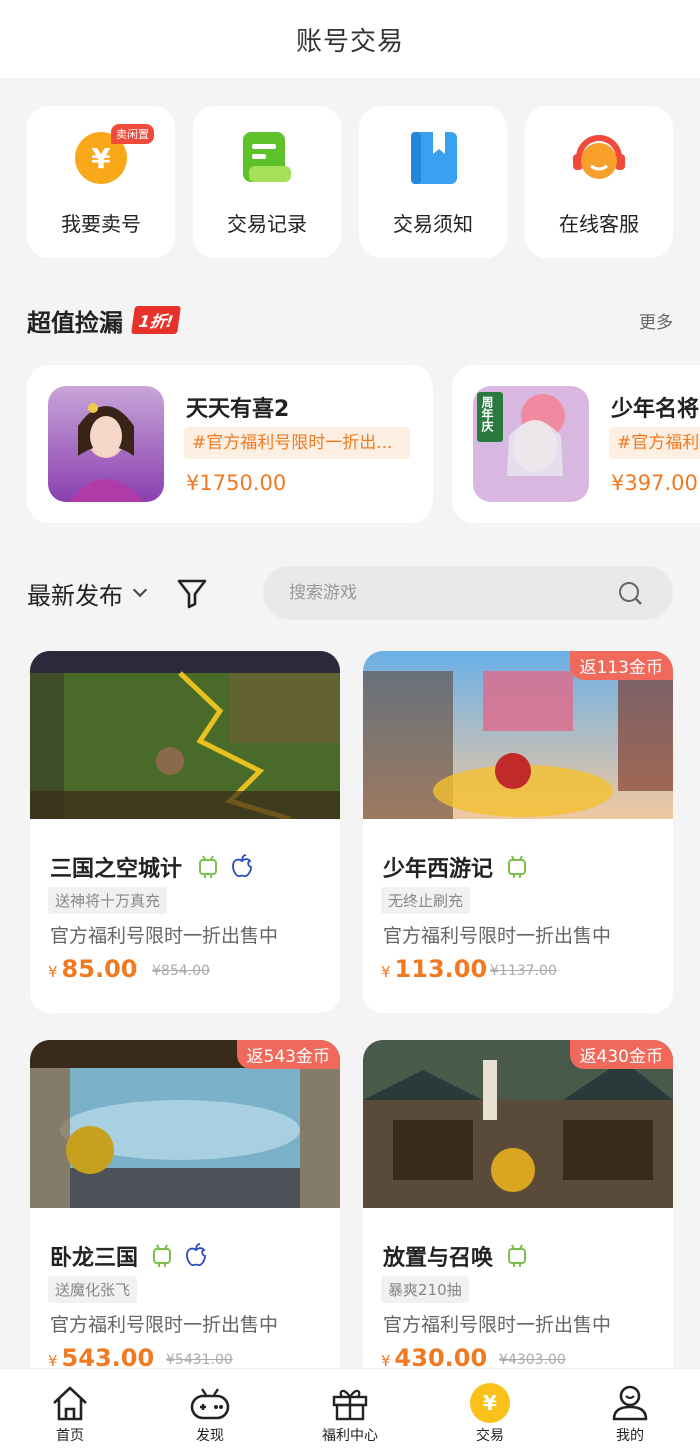 This screenshot has width=700, height=1454. What do you see at coordinates (599, 224) in the screenshot?
I see `quick-action-label: 在线客服` at bounding box center [599, 224].